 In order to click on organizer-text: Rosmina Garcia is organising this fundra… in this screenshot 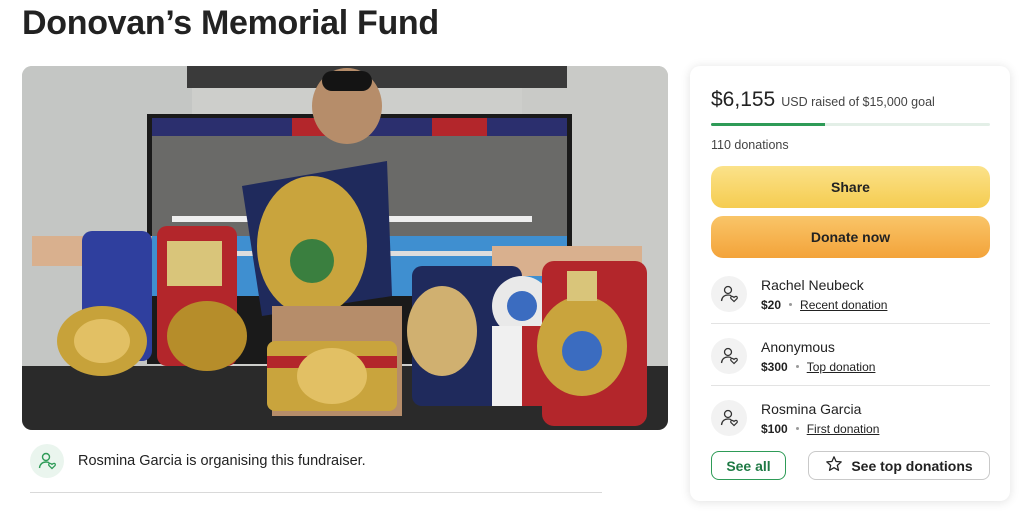, I will do `click(222, 461)`.